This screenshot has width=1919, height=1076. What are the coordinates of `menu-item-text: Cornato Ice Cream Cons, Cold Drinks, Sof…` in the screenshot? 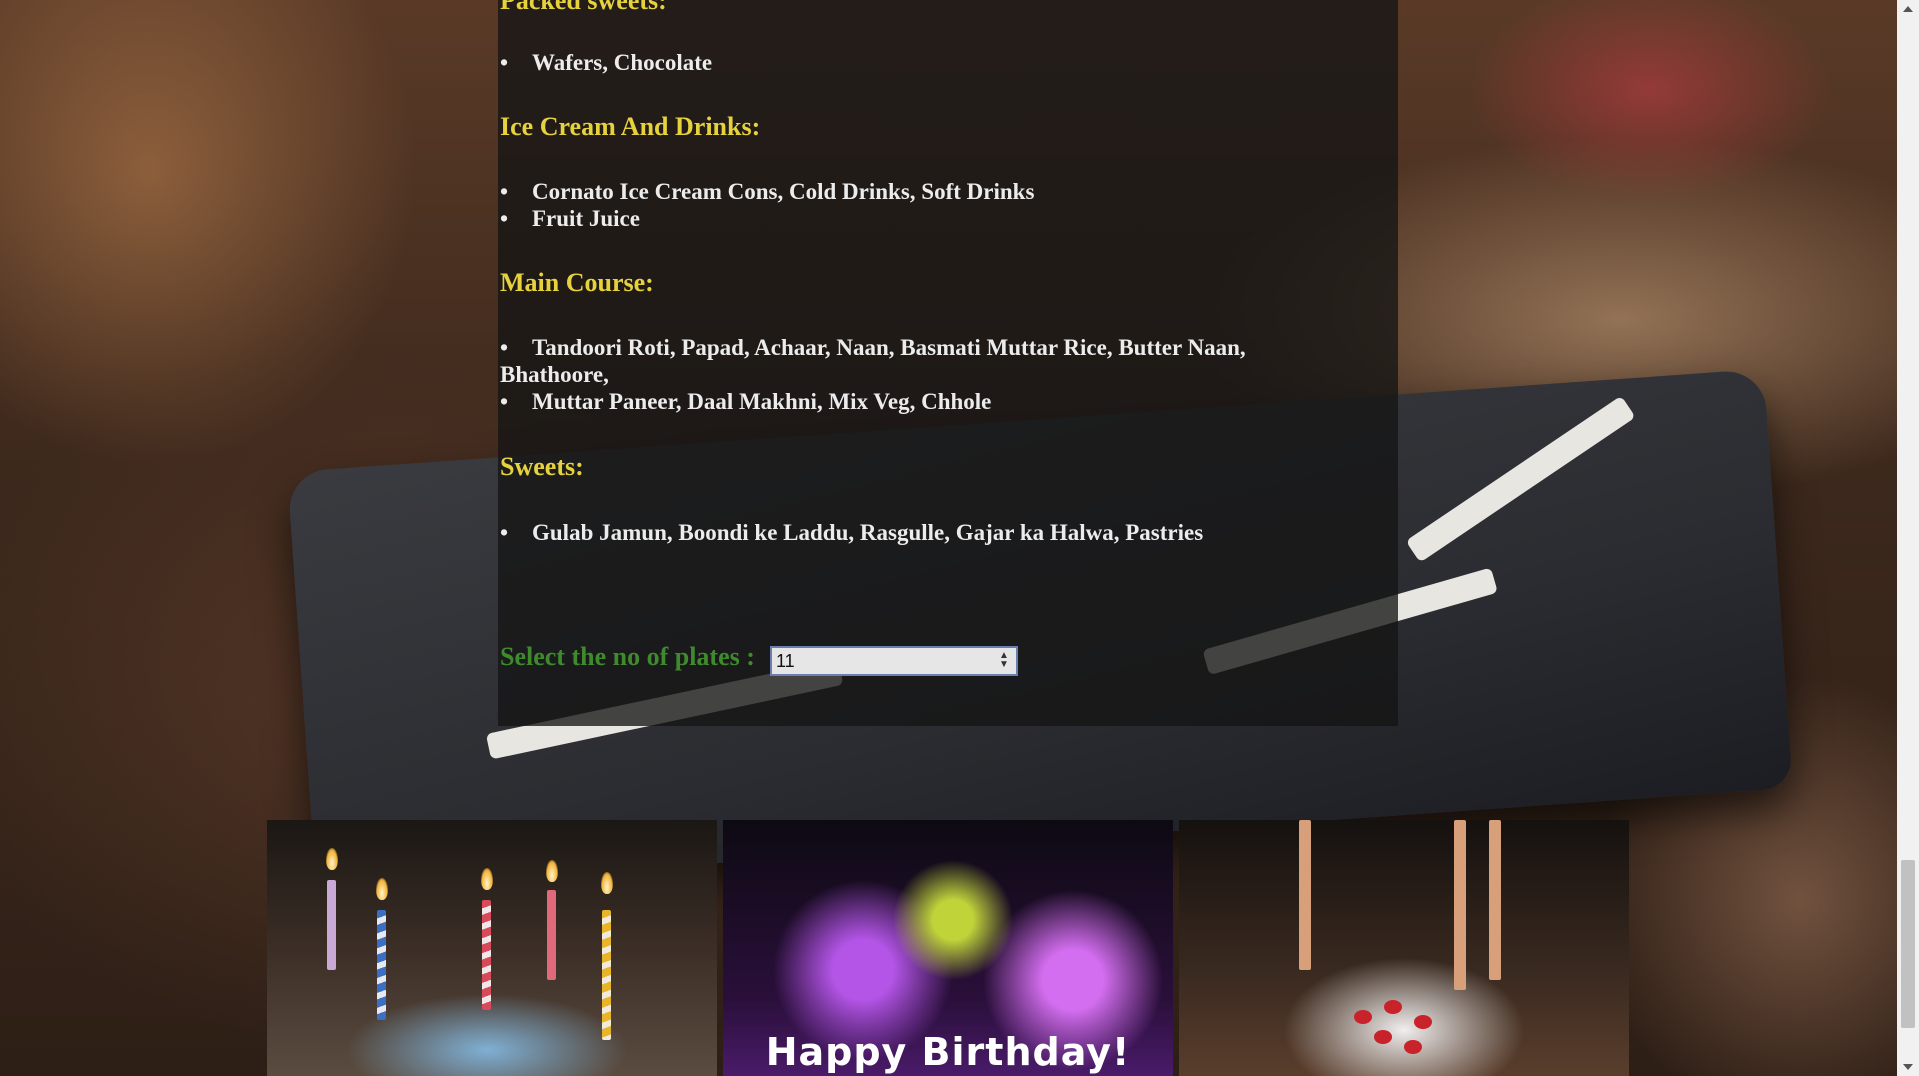 It's located at (783, 191).